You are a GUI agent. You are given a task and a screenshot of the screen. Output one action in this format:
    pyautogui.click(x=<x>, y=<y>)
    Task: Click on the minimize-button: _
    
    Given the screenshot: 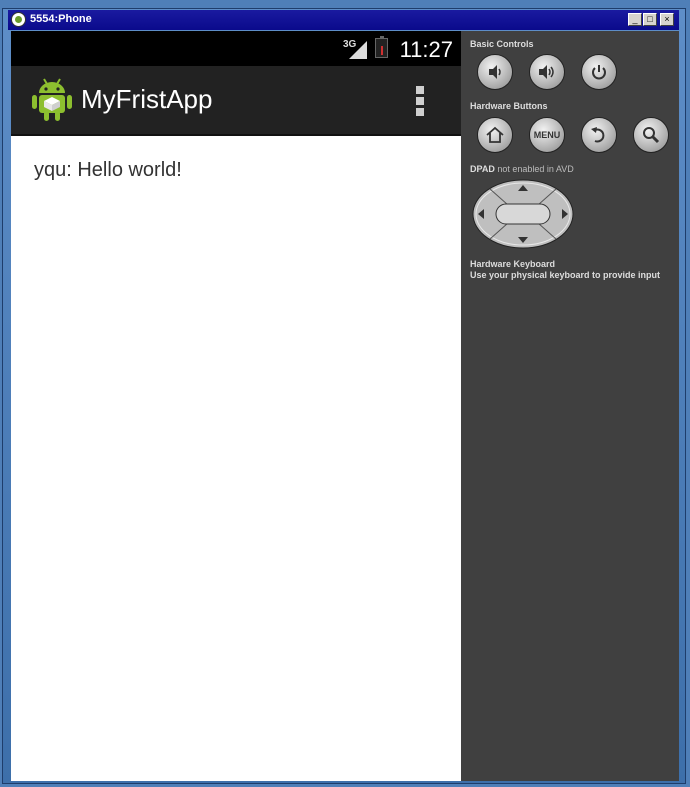 What is the action you would take?
    pyautogui.click(x=635, y=19)
    